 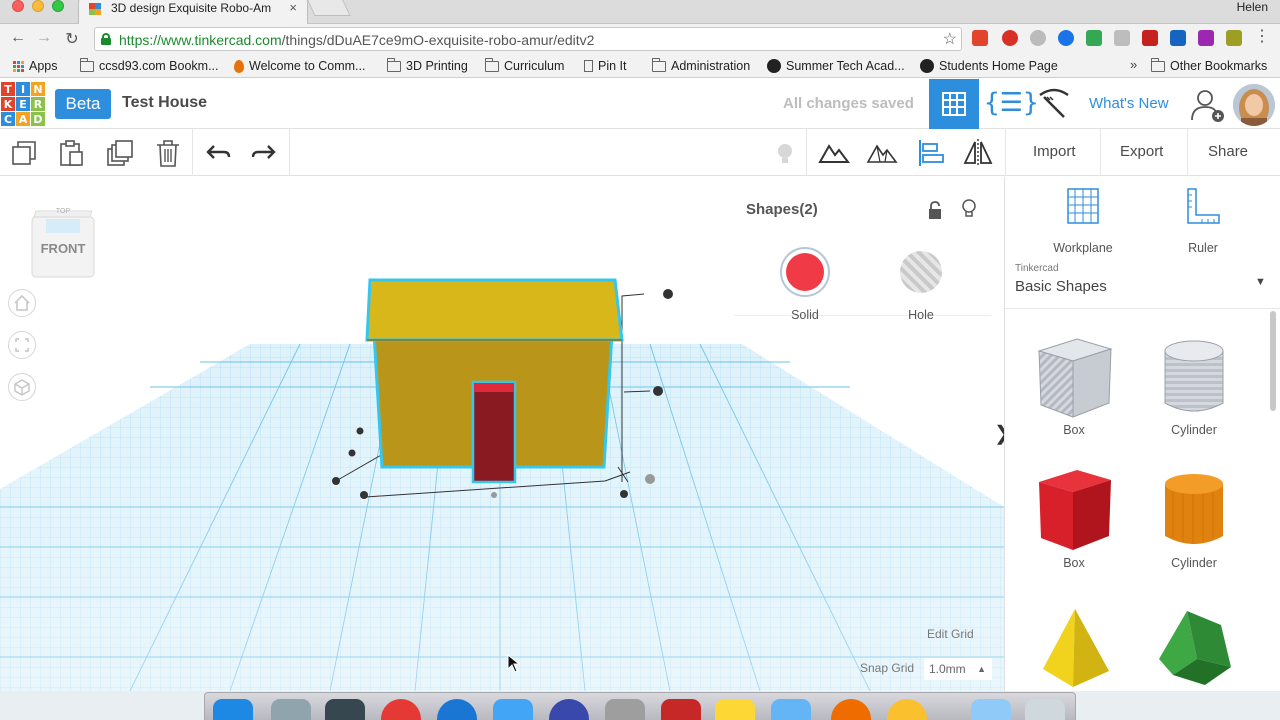 I want to click on perspective-button, so click(x=22, y=387).